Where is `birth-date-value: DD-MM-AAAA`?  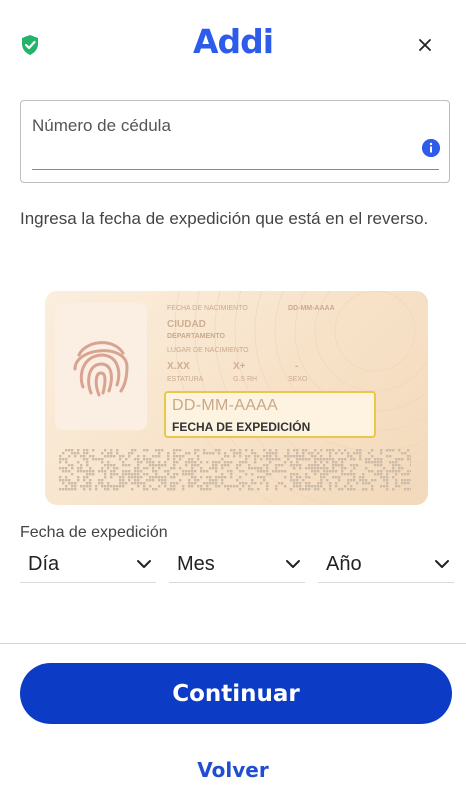 birth-date-value: DD-MM-AAAA is located at coordinates (311, 308).